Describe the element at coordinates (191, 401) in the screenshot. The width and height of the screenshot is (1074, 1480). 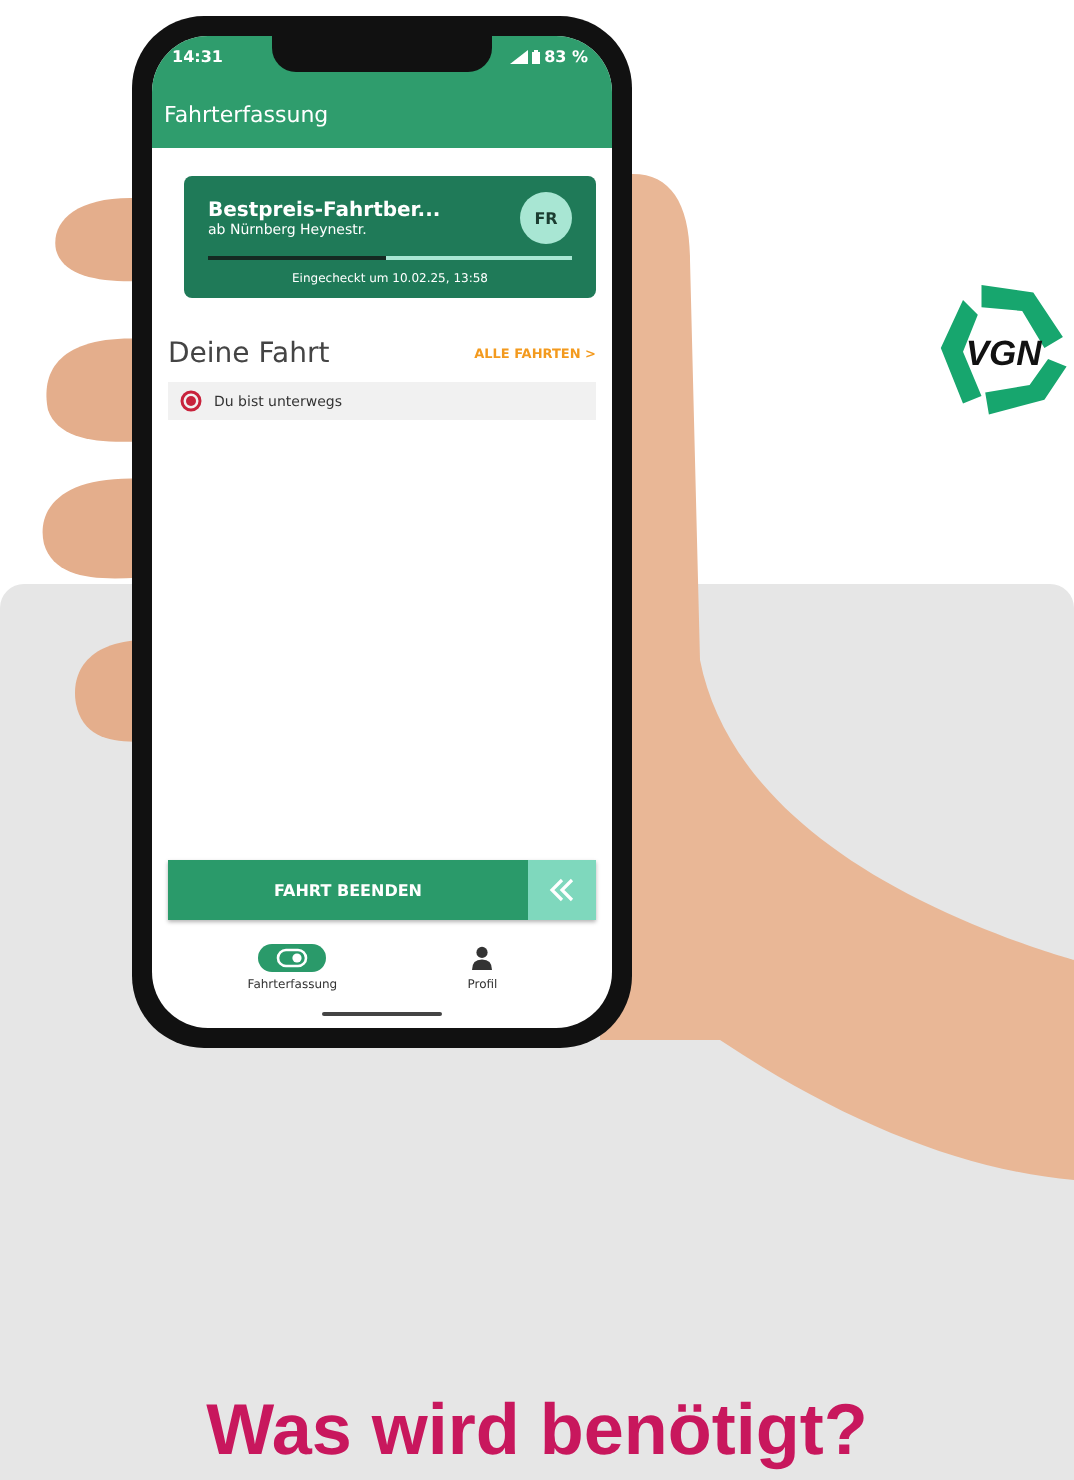
I see `target-icon` at that location.